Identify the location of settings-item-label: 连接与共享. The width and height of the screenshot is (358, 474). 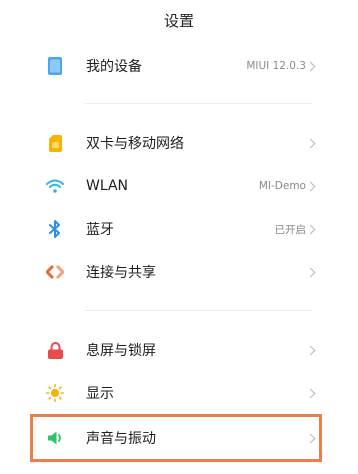
(121, 273).